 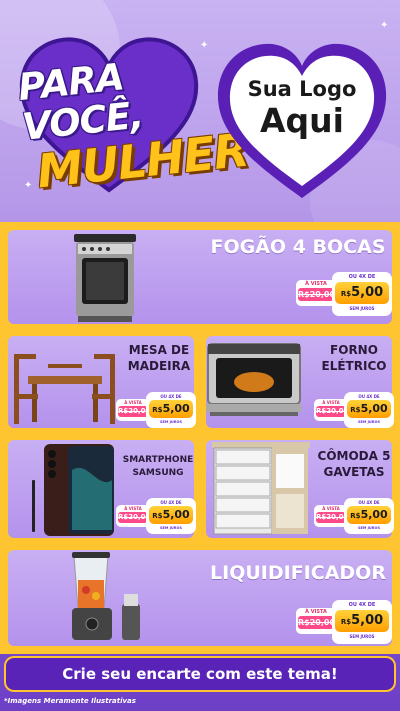 What do you see at coordinates (261, 488) in the screenshot?
I see `dresser-icon` at bounding box center [261, 488].